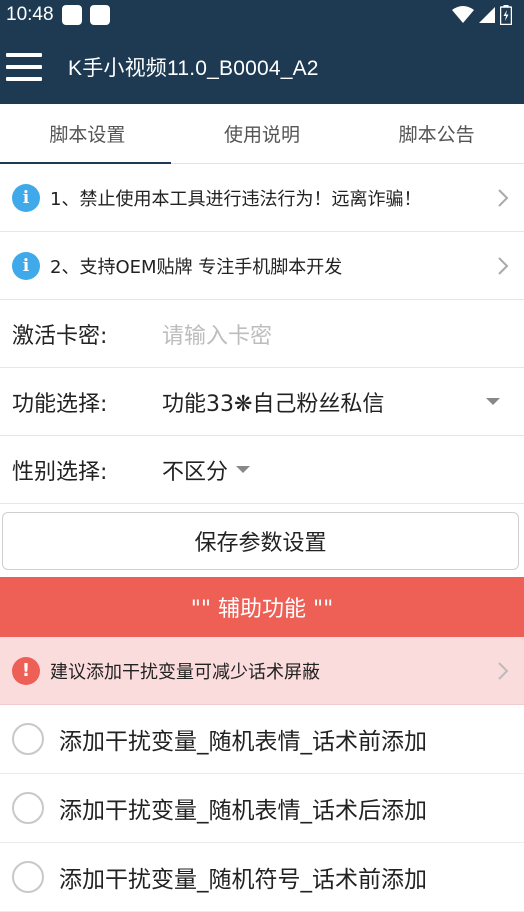 This screenshot has width=524, height=912. I want to click on app-bar: K手小视频11.0_B0004_A2, so click(262, 67).